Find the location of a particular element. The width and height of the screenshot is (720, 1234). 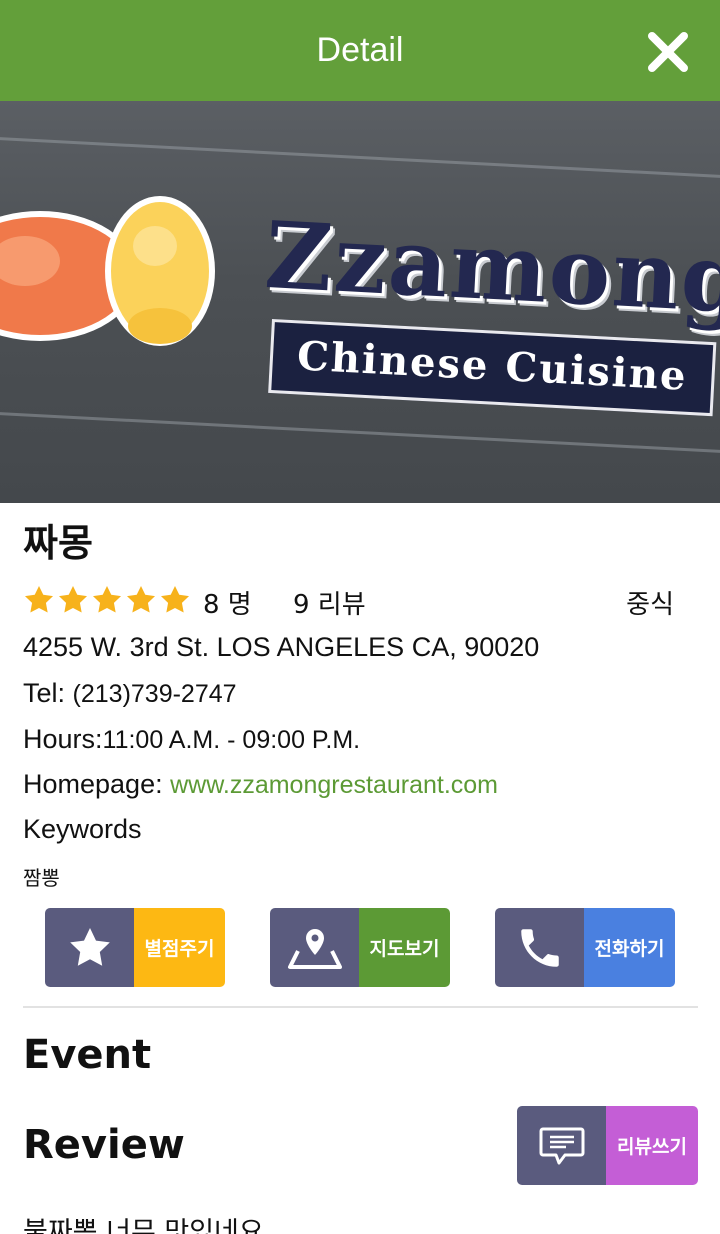

tel-value: (213)739-2747 is located at coordinates (155, 694).